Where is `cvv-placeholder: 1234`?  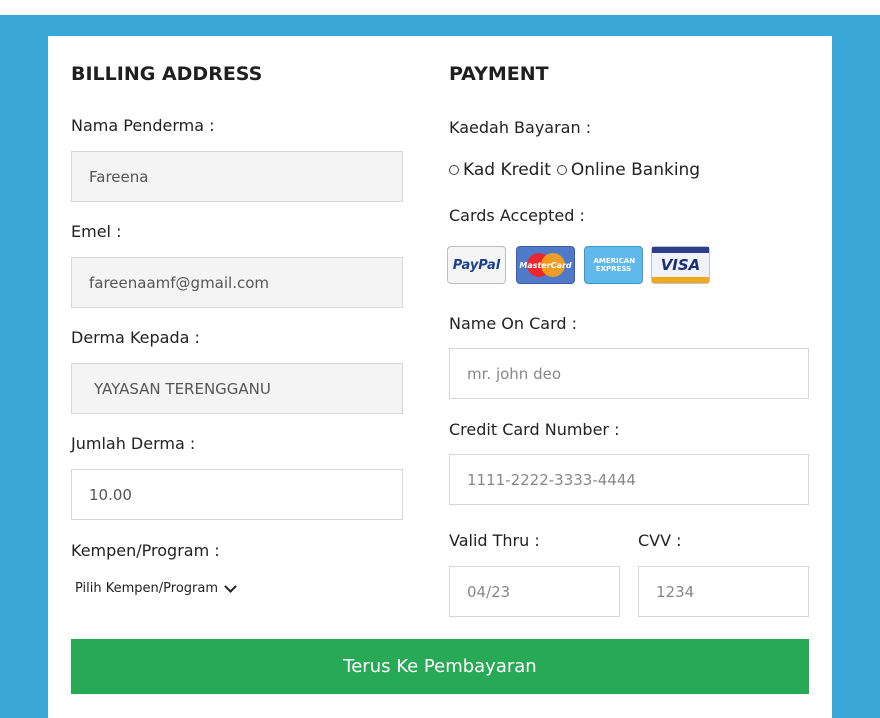
cvv-placeholder: 1234 is located at coordinates (675, 591).